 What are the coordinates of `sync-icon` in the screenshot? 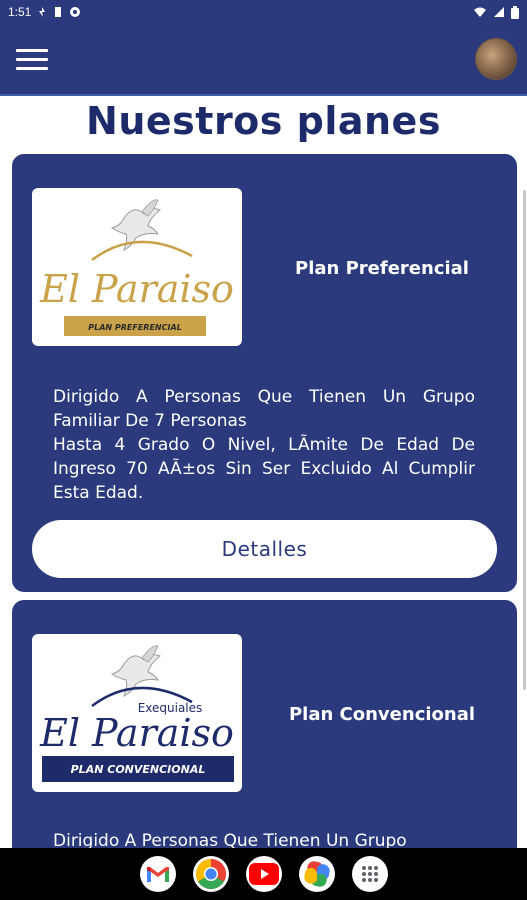 It's located at (75, 12).